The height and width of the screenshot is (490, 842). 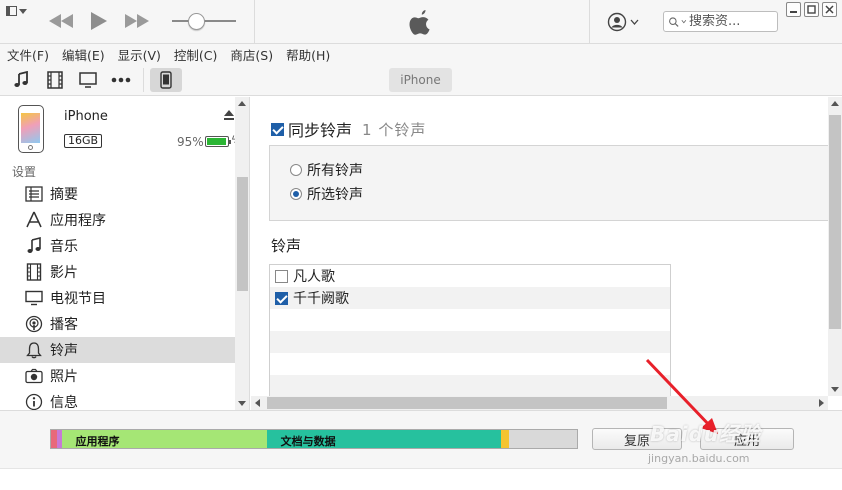 I want to click on window-menu-icon, so click(x=19, y=11).